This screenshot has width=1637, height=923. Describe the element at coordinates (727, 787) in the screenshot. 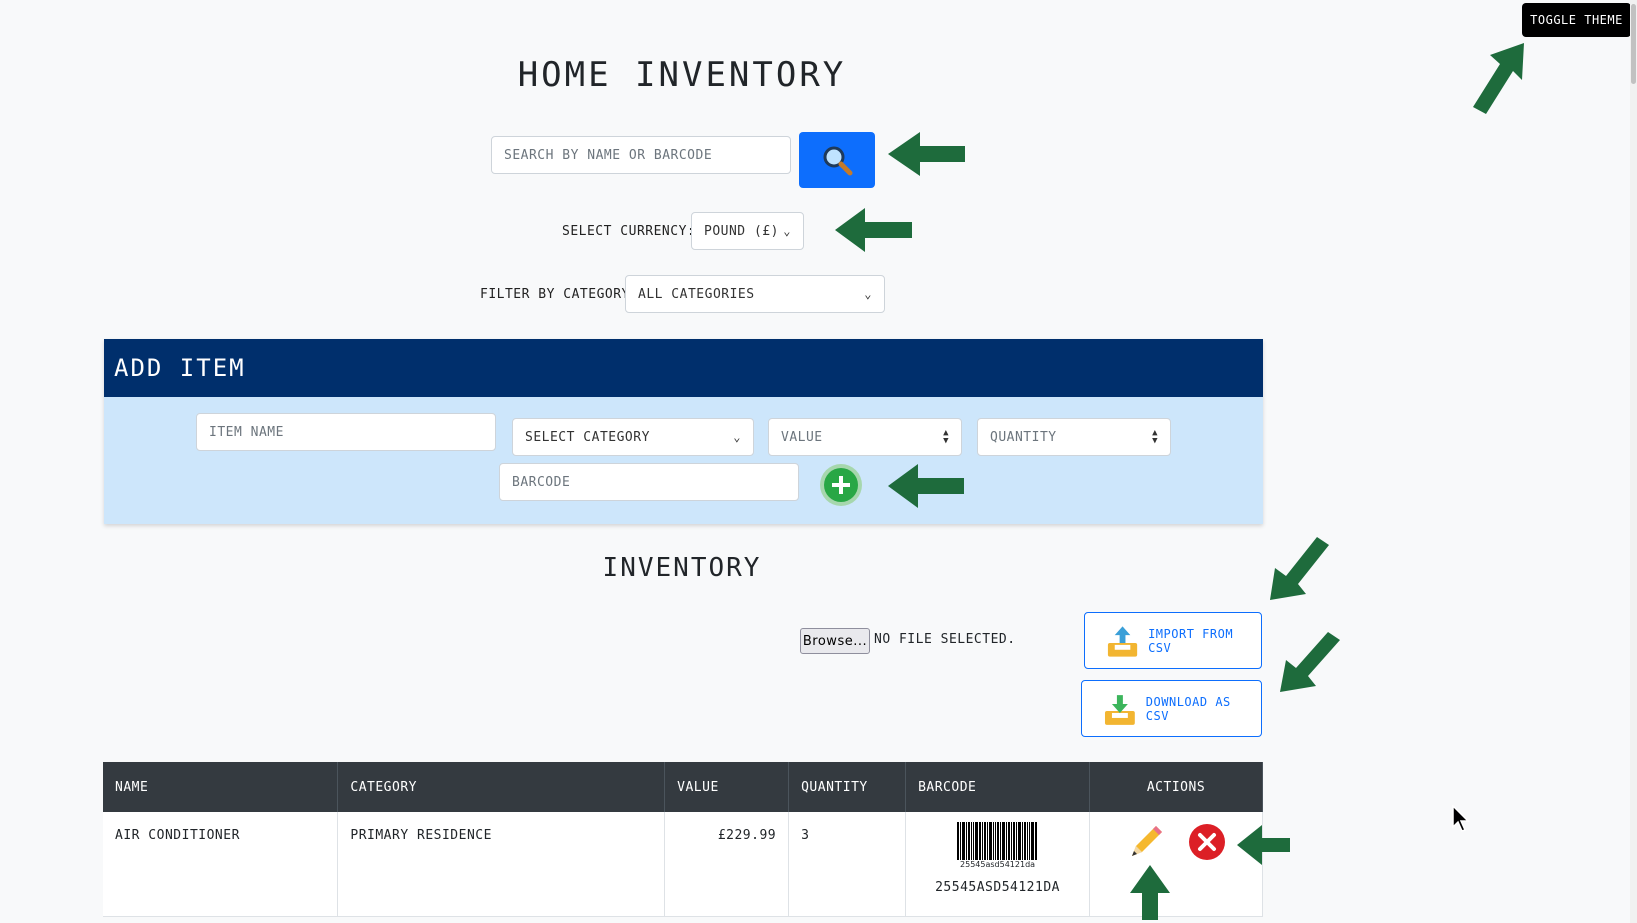

I see `column-header: VALUE` at that location.